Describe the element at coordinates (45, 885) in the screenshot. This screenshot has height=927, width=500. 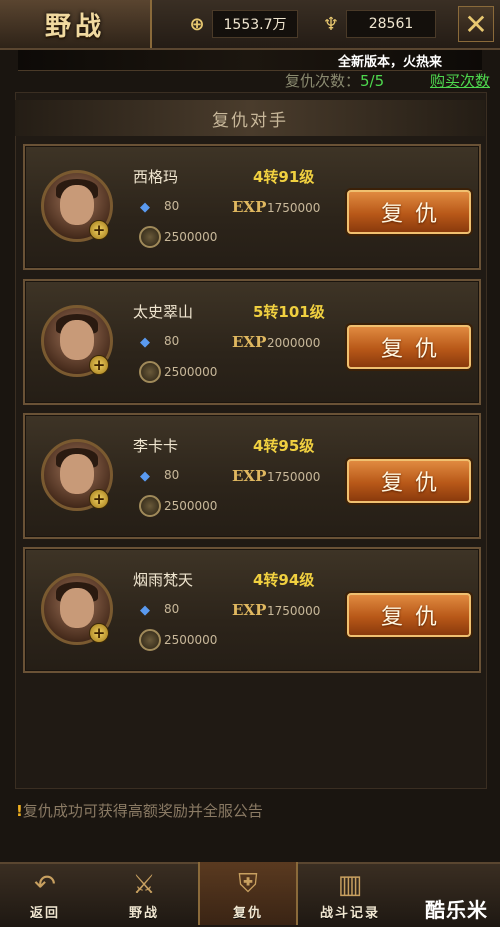
I see `back-arrow-icon: ↶` at that location.